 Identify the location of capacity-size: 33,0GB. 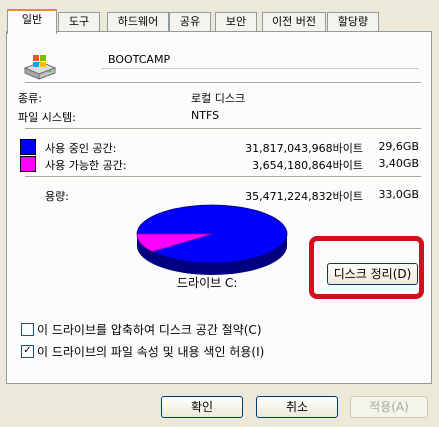
(398, 194).